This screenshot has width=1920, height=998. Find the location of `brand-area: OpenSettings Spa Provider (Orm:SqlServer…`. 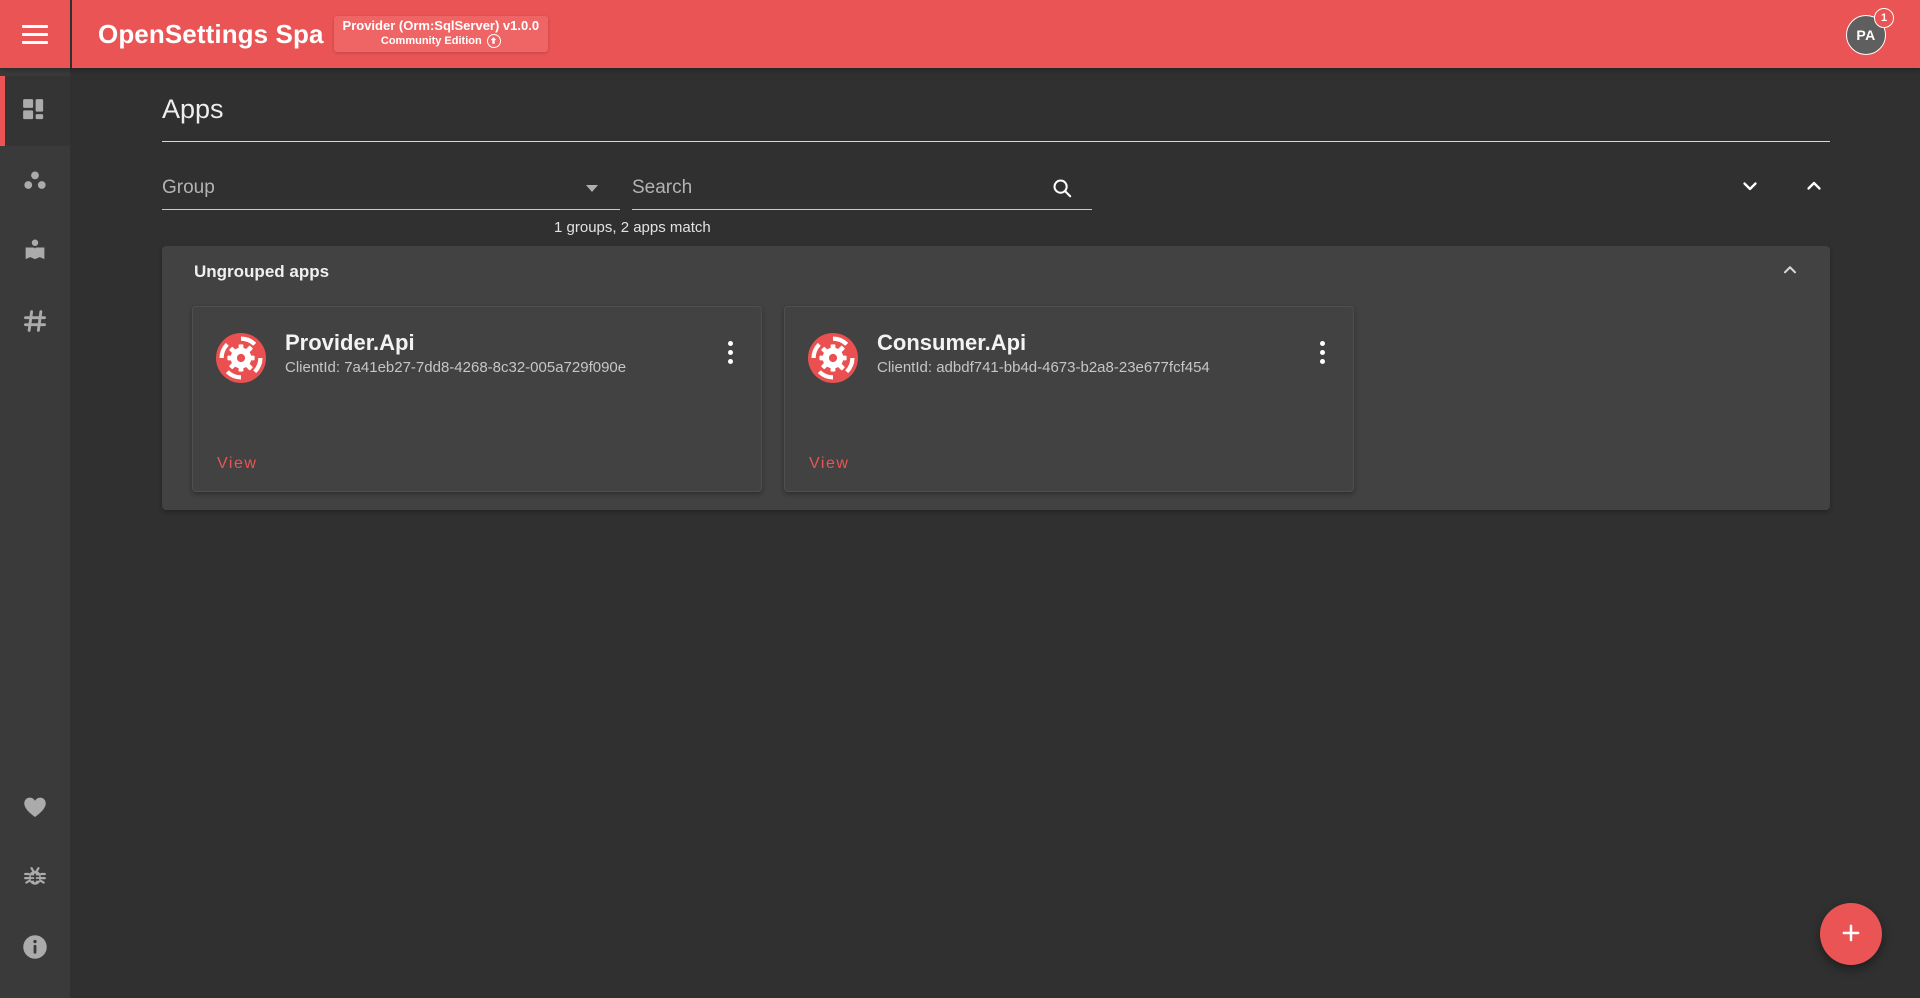

brand-area: OpenSettings Spa Provider (Orm:SqlServer… is located at coordinates (310, 34).